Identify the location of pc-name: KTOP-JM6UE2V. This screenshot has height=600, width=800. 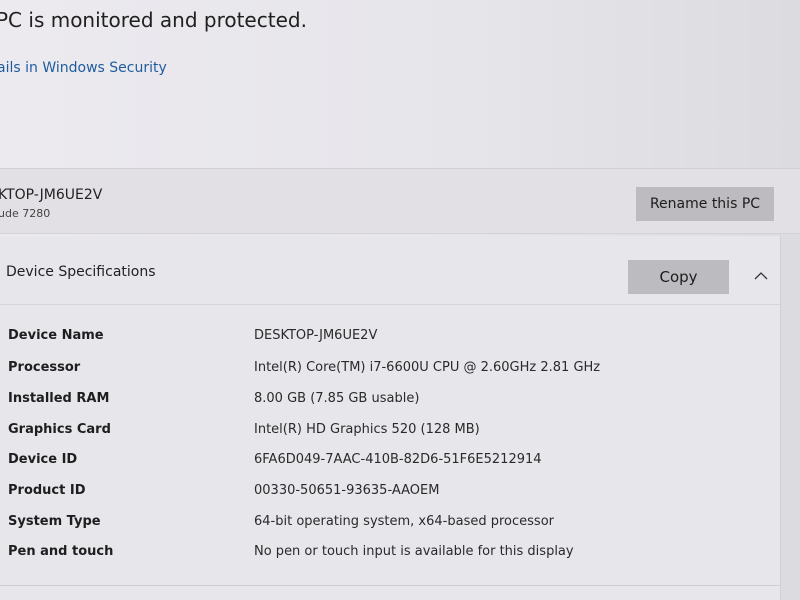
(51, 195).